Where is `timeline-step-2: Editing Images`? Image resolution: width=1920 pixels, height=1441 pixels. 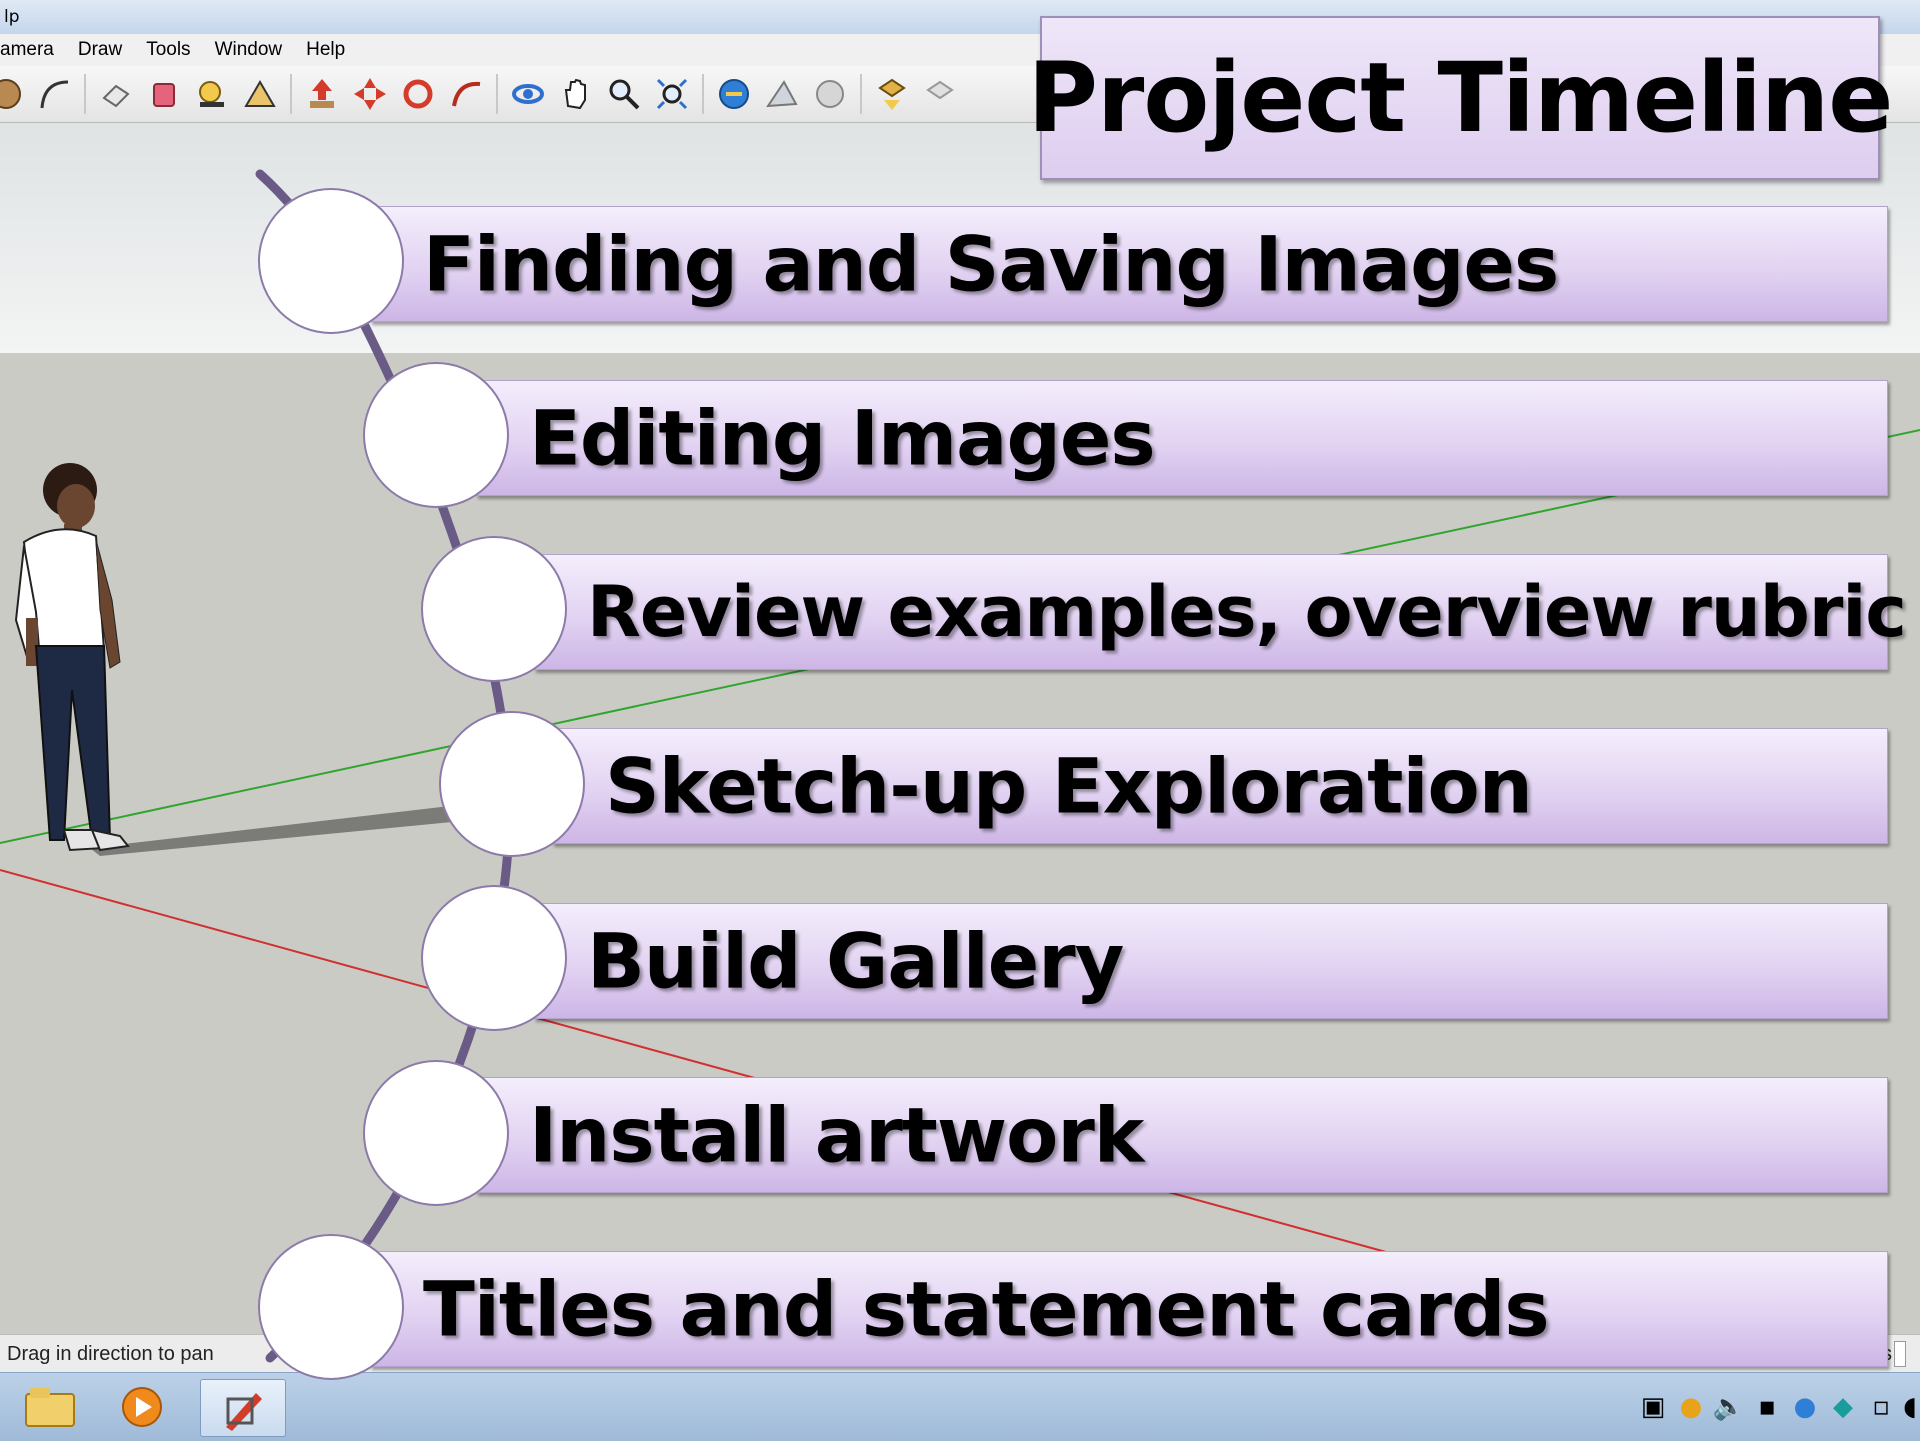 timeline-step-2: Editing Images is located at coordinates (1182, 438).